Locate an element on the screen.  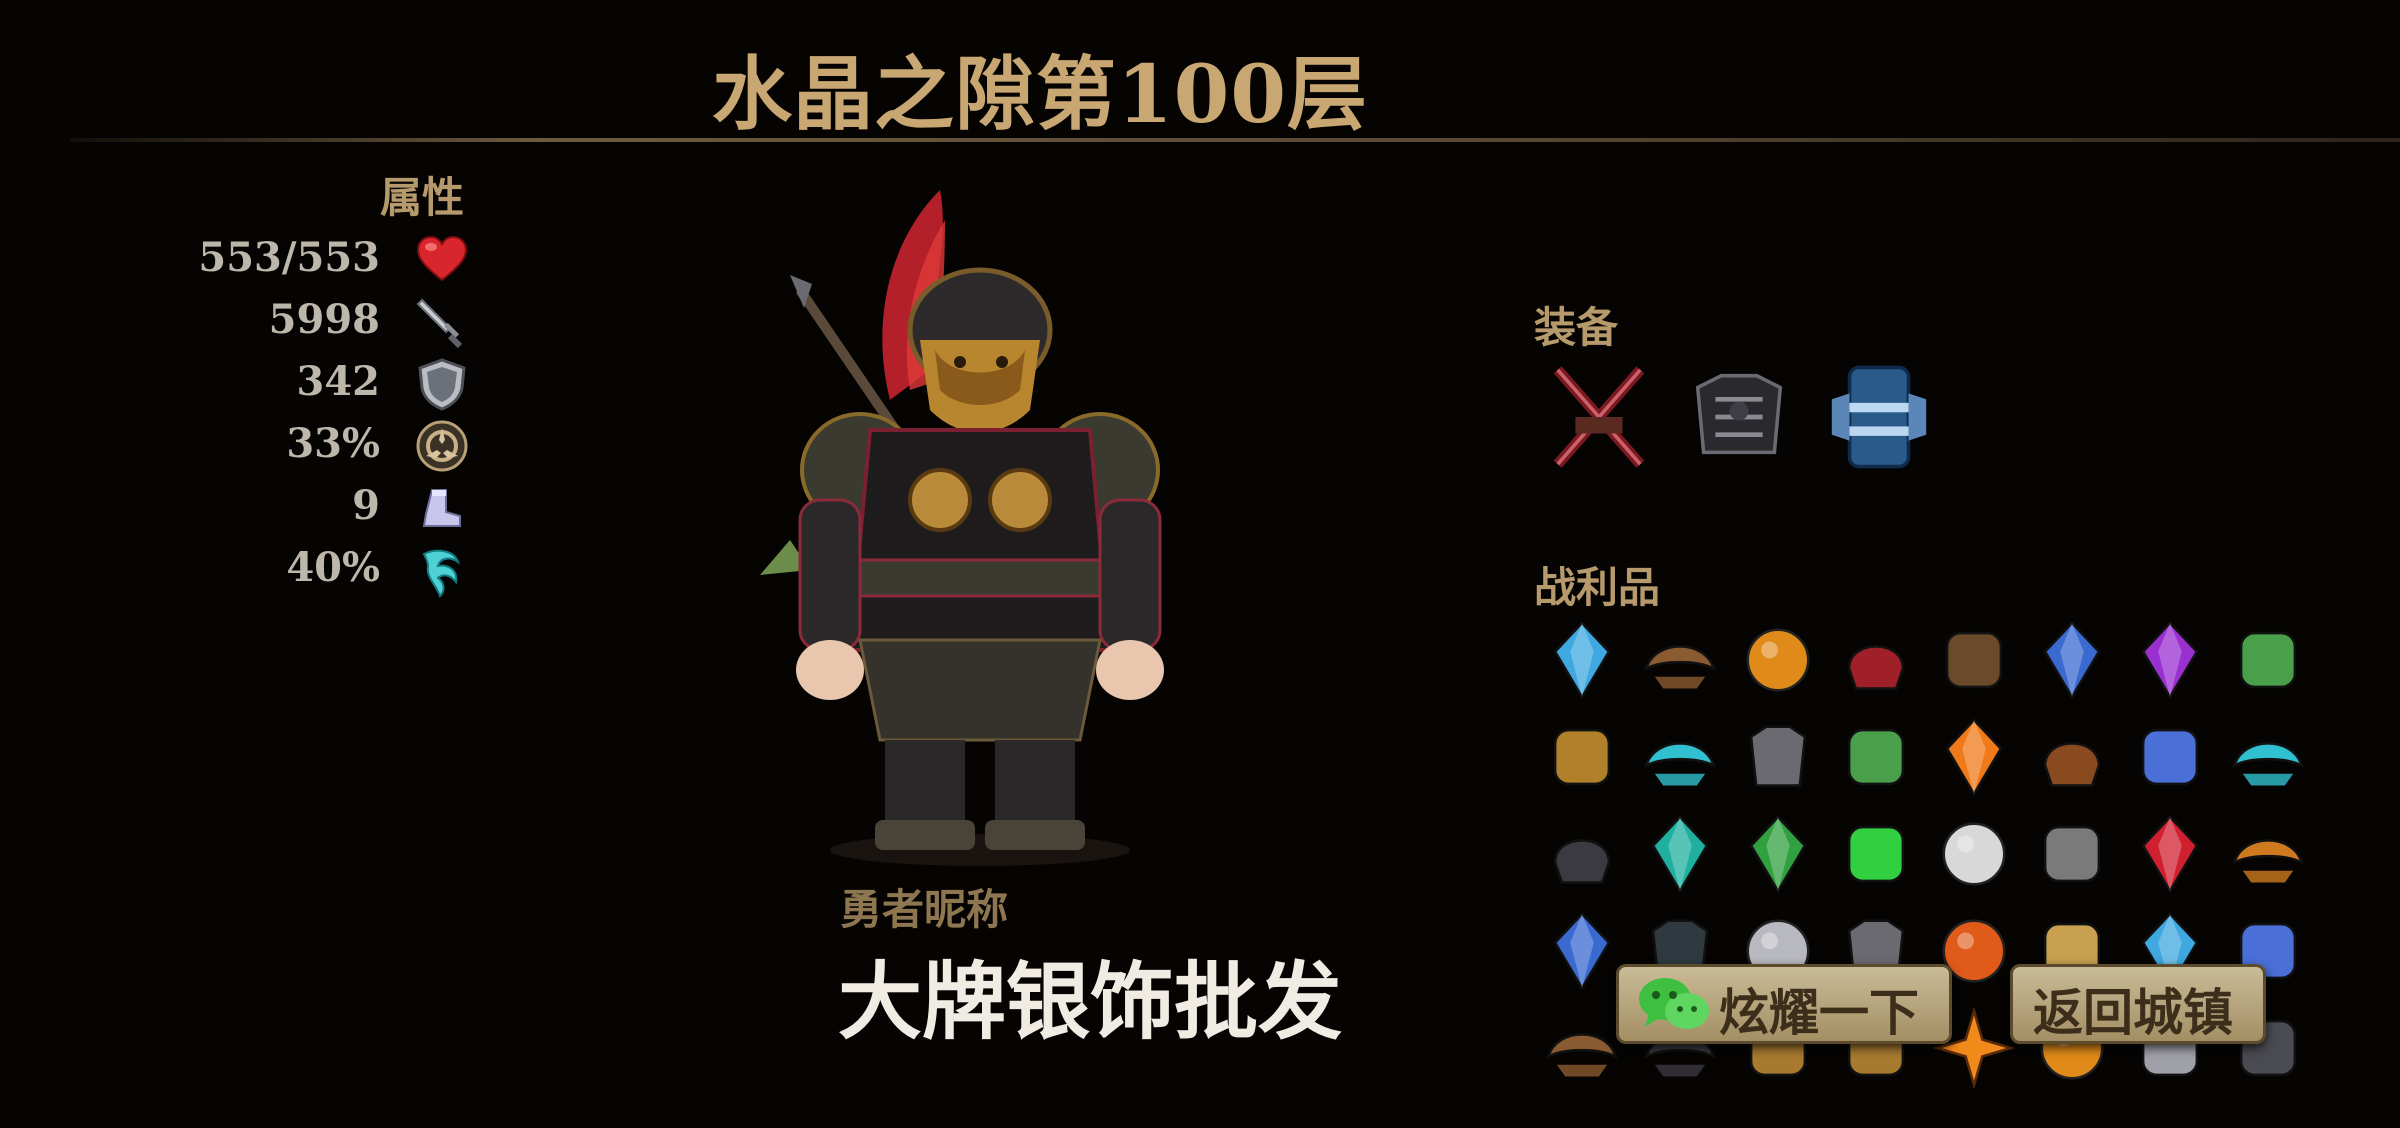
blue-bracer-icon is located at coordinates (1879, 417).